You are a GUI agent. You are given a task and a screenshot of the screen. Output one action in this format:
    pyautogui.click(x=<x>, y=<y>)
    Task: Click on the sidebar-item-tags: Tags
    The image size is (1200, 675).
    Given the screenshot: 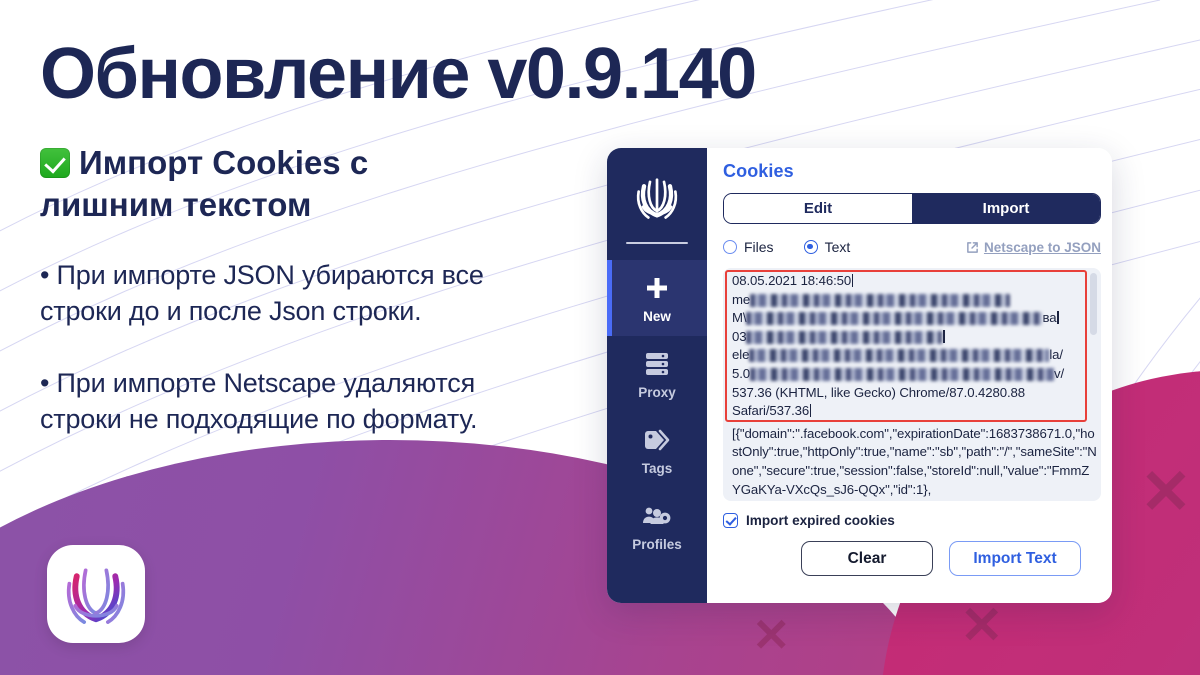 What is the action you would take?
    pyautogui.click(x=657, y=450)
    